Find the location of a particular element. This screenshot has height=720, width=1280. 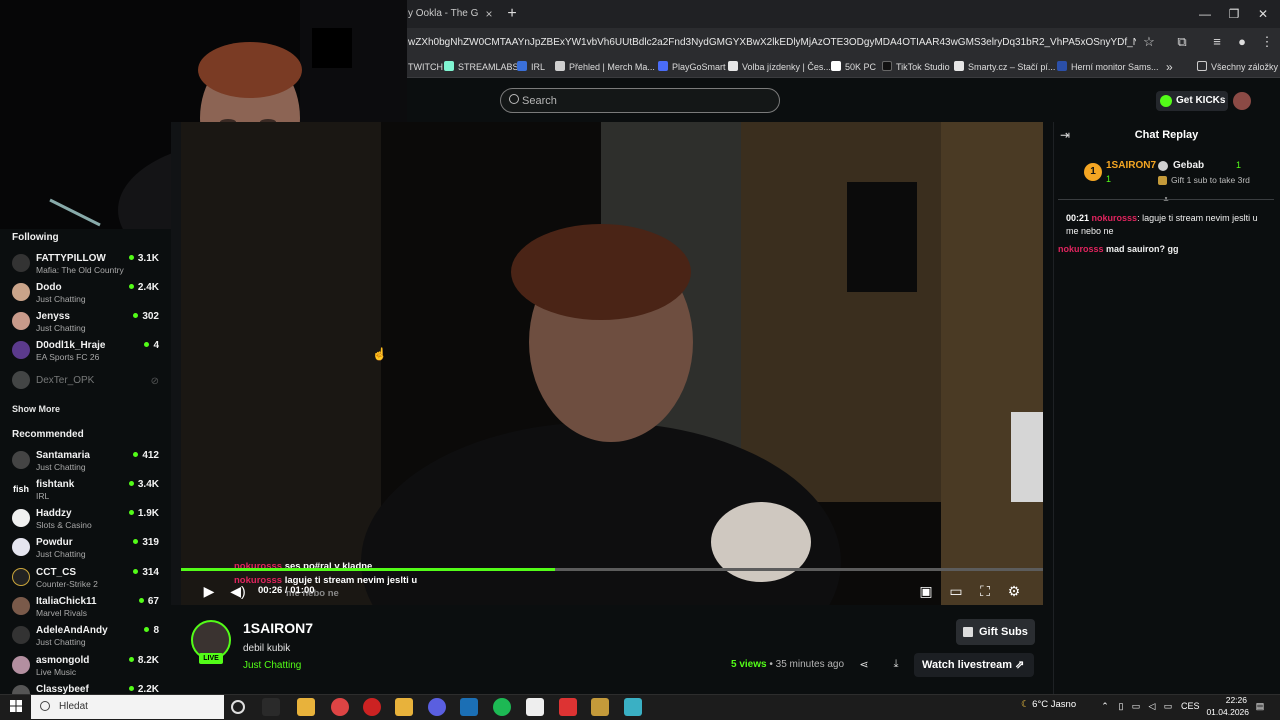

play-icon: ▶ is located at coordinates (209, 591).